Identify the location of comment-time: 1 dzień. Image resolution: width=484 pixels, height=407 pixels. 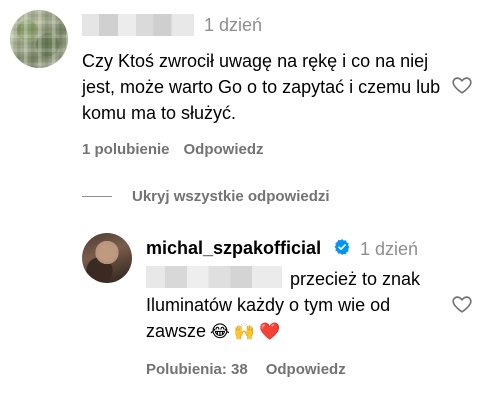
(233, 25).